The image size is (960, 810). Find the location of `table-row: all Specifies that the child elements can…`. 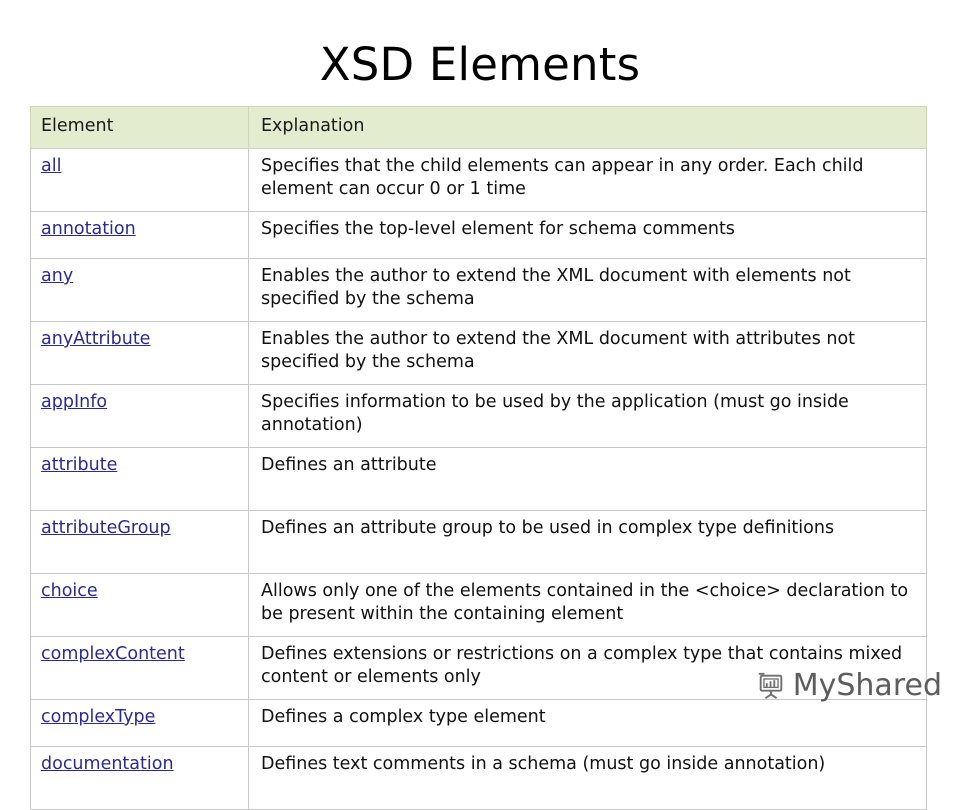

table-row: all Specifies that the child elements can… is located at coordinates (478, 180).